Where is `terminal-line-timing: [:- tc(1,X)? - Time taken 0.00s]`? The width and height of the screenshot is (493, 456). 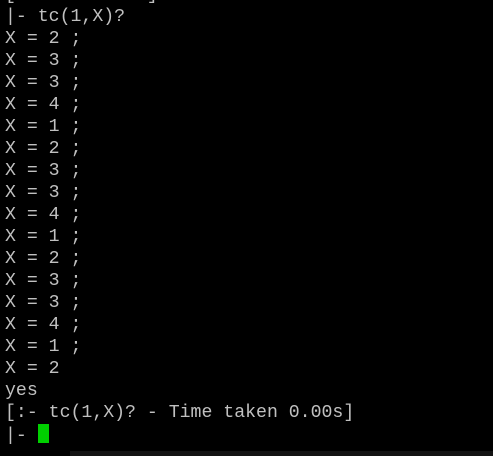 terminal-line-timing: [:- tc(1,X)? - Time taken 0.00s] is located at coordinates (180, 413).